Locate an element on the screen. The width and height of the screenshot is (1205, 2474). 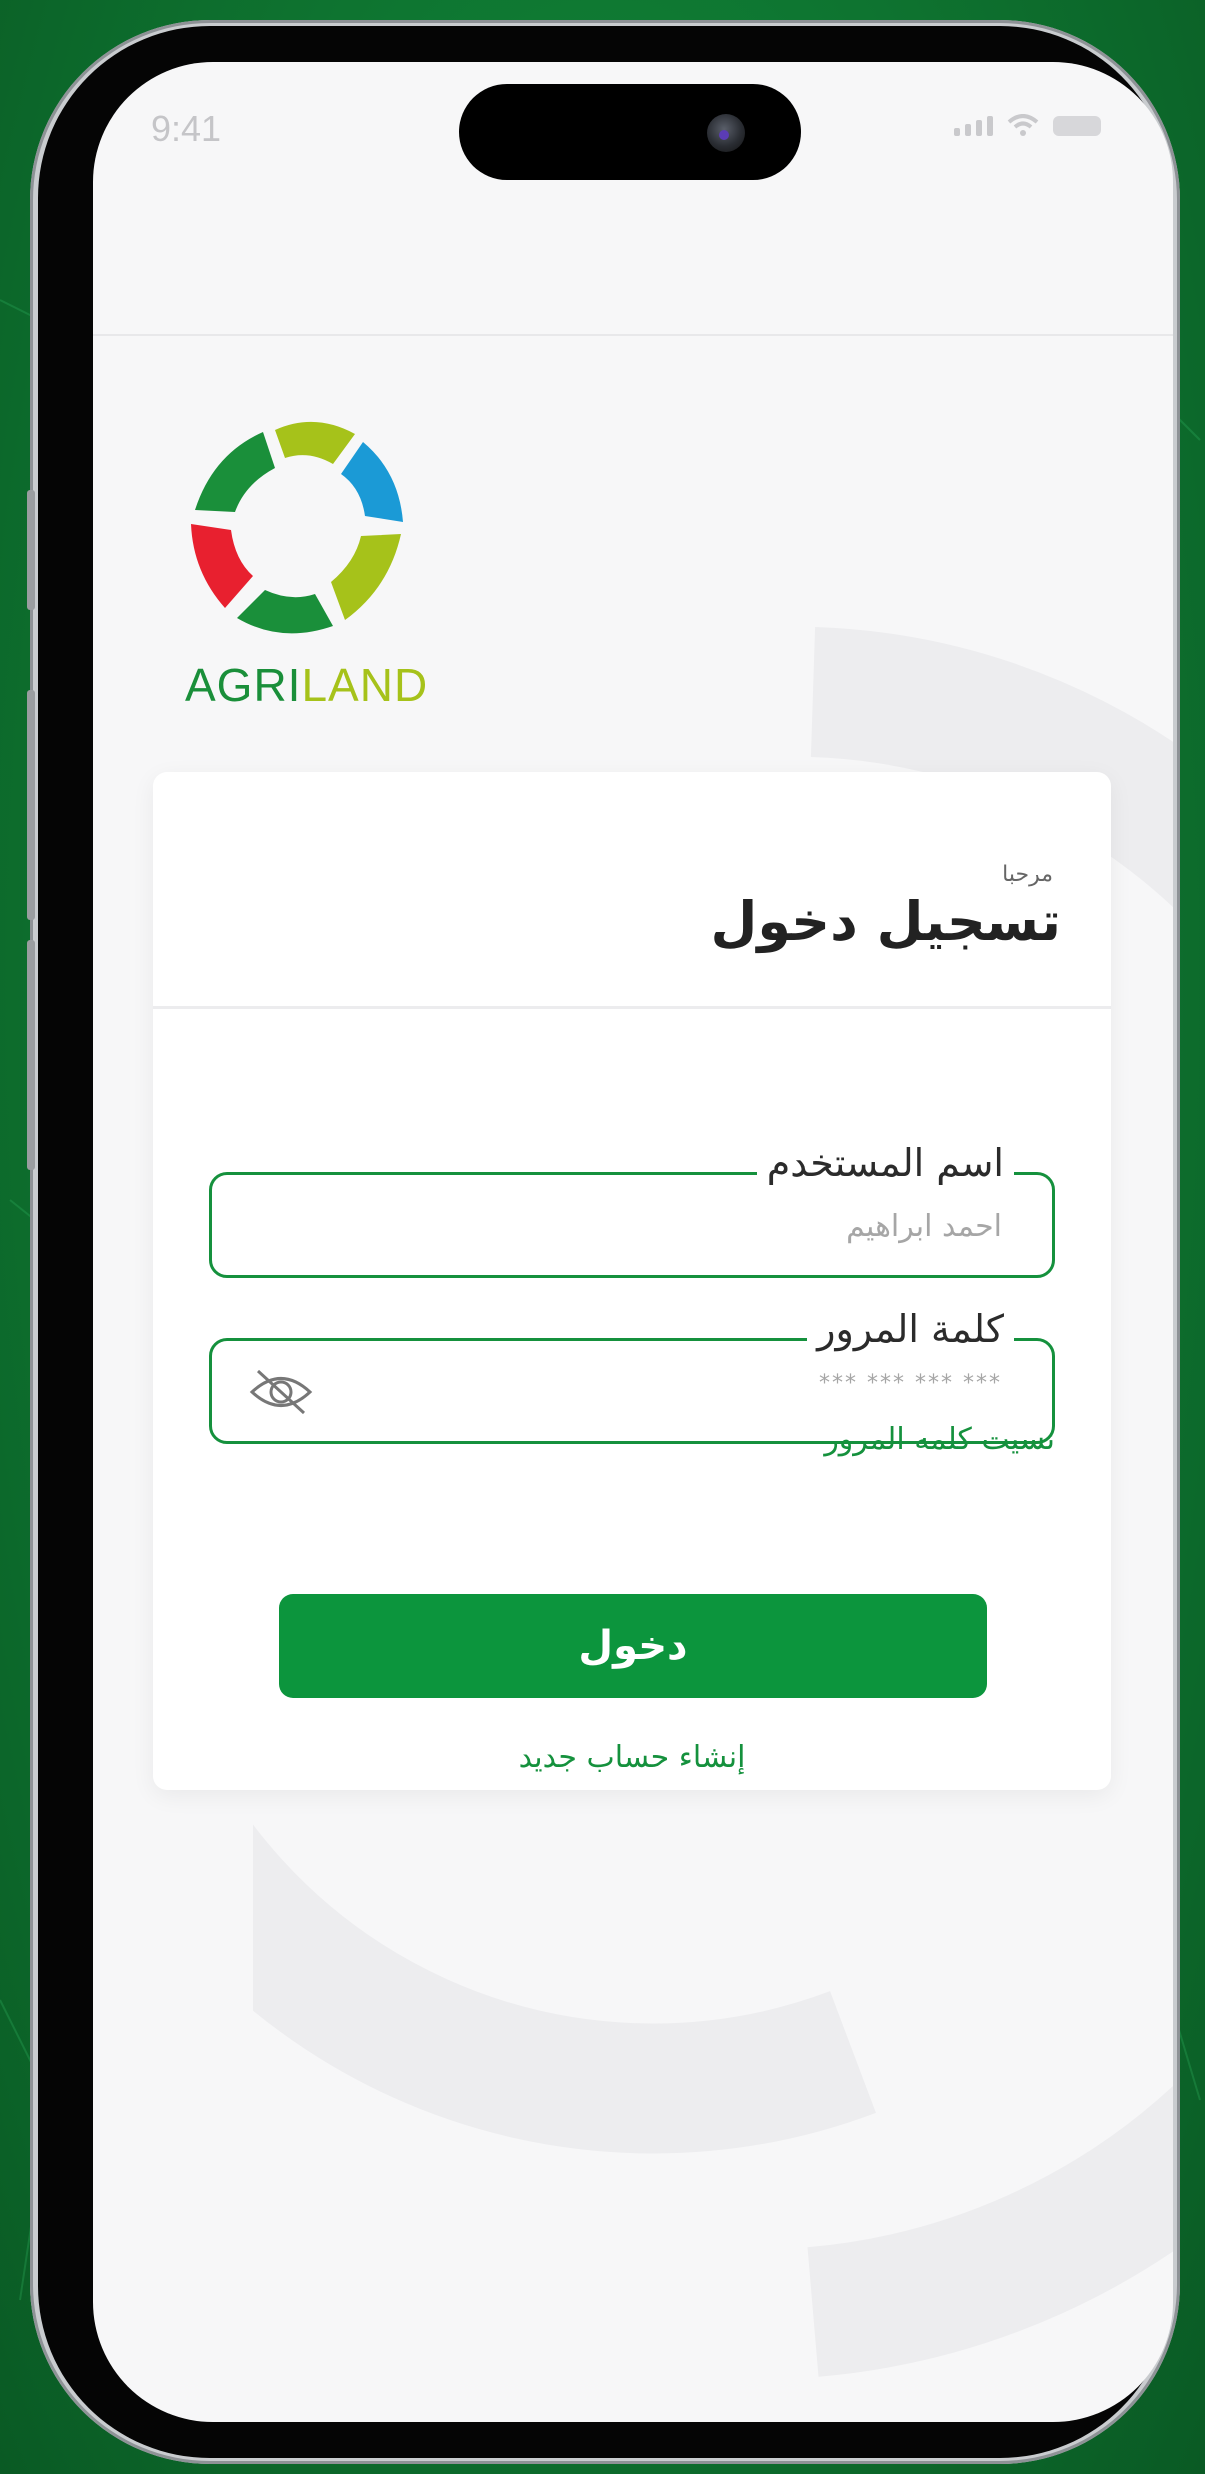
wifi-icon is located at coordinates (1023, 125).